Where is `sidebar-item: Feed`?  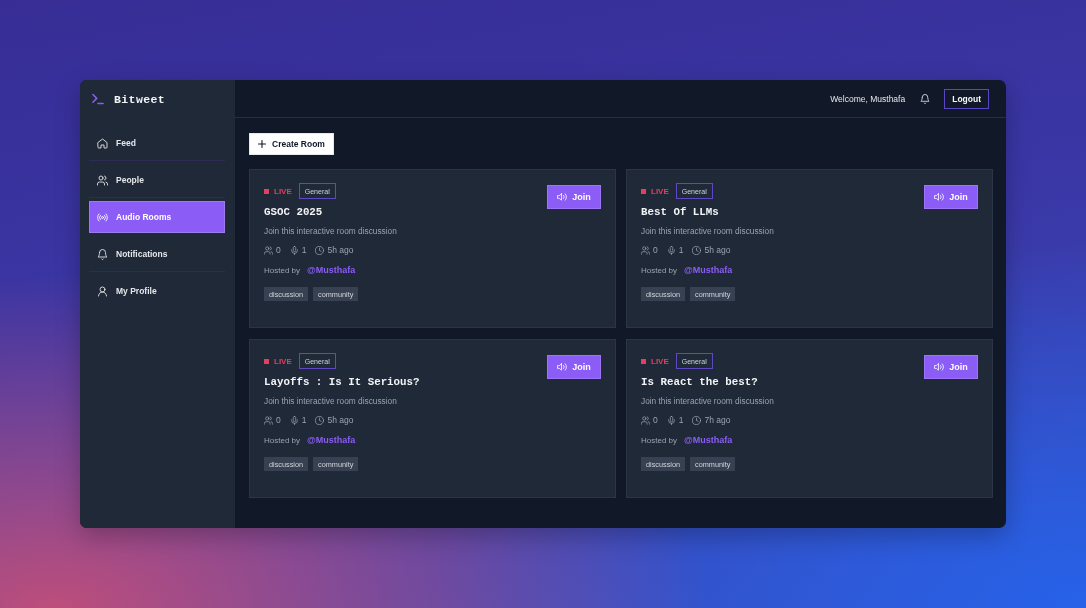 sidebar-item: Feed is located at coordinates (157, 143).